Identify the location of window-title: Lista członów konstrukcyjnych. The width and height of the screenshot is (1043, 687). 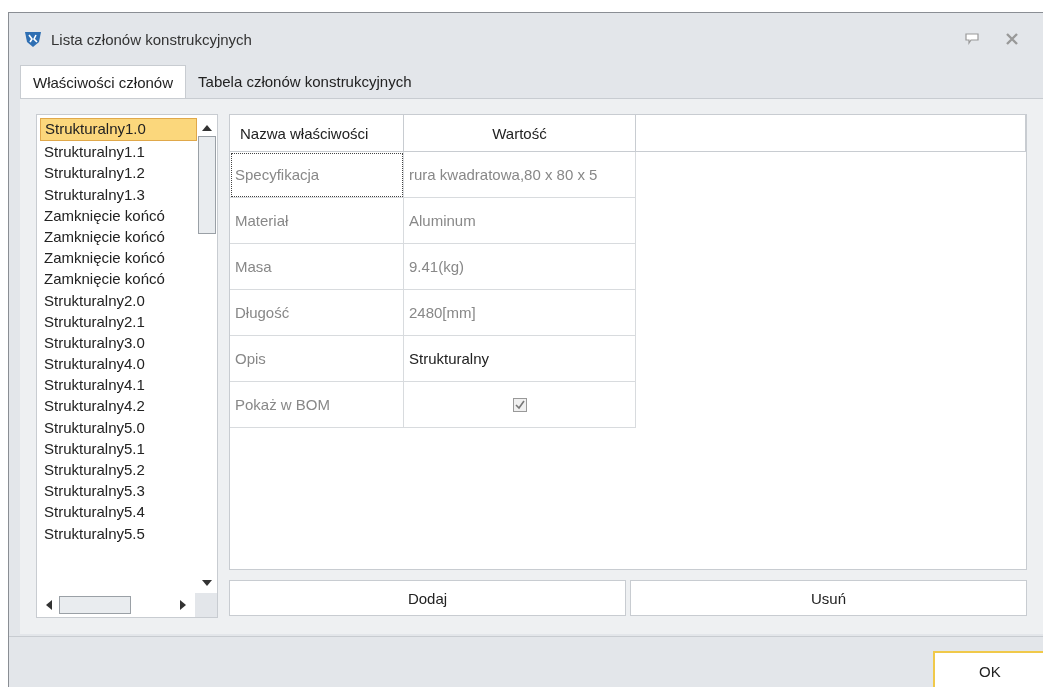
(151, 39).